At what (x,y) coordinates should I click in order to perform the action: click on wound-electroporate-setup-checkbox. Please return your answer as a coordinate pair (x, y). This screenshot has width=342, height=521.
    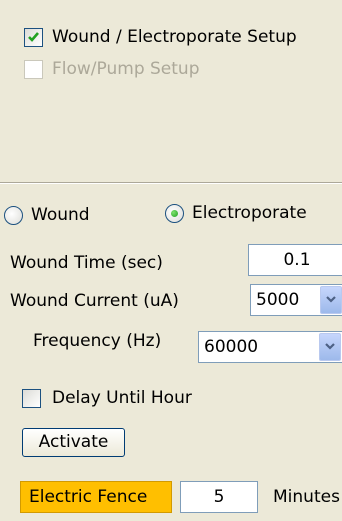
    Looking at the image, I should click on (33, 37).